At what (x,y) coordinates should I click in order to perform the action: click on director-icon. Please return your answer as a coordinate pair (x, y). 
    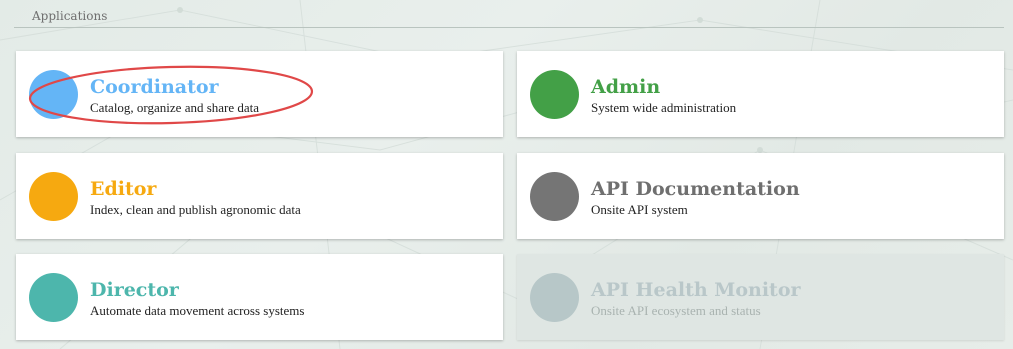
    Looking at the image, I should click on (53, 297).